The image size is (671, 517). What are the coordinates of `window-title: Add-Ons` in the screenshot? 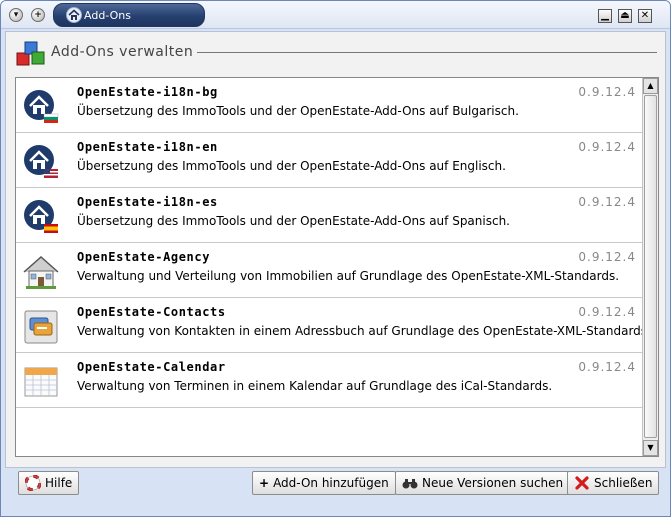 It's located at (107, 15).